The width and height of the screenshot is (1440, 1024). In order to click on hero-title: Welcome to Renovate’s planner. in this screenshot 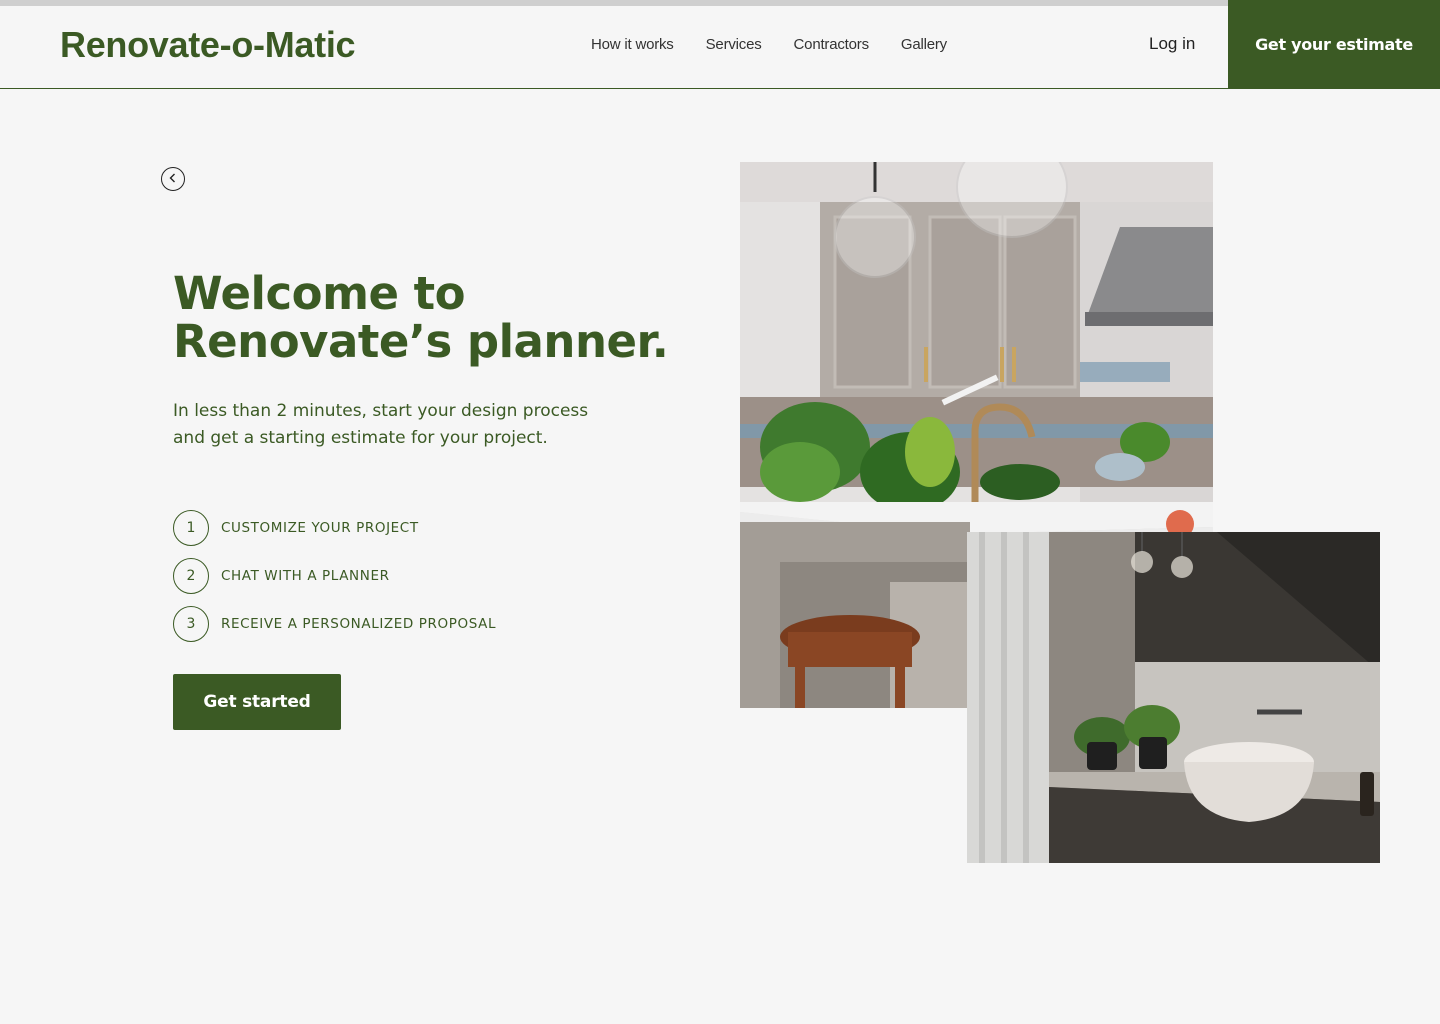, I will do `click(453, 318)`.